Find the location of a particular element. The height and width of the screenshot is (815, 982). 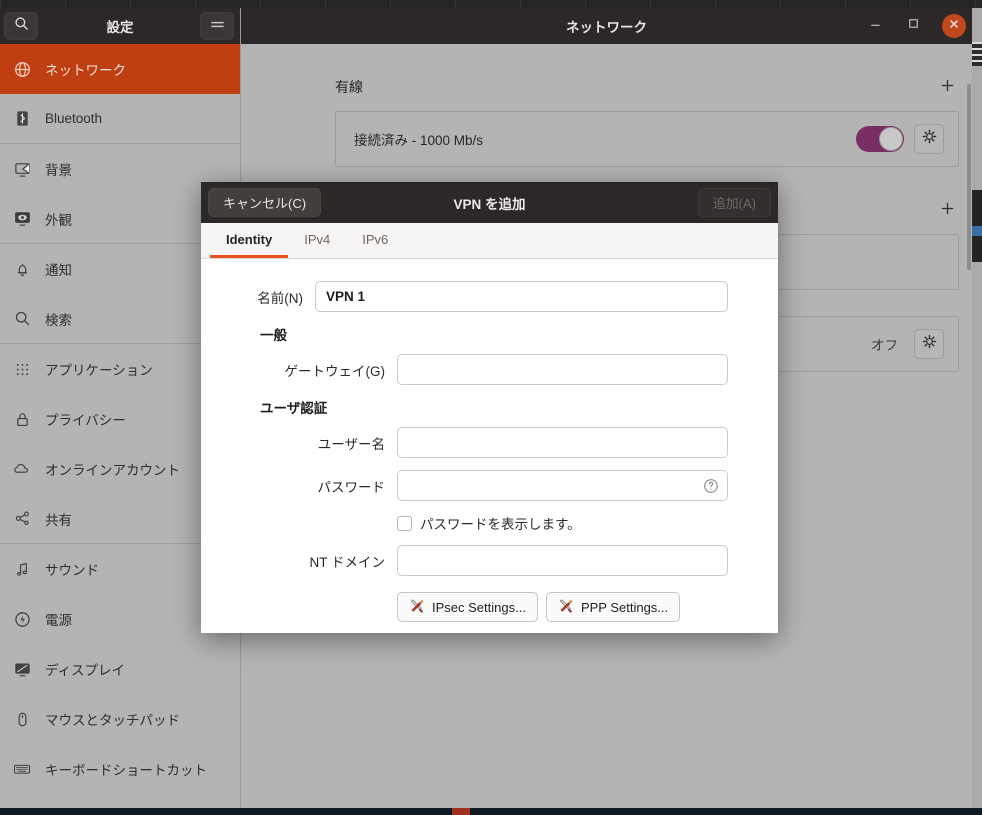

grid-apps-icon is located at coordinates (22, 369).